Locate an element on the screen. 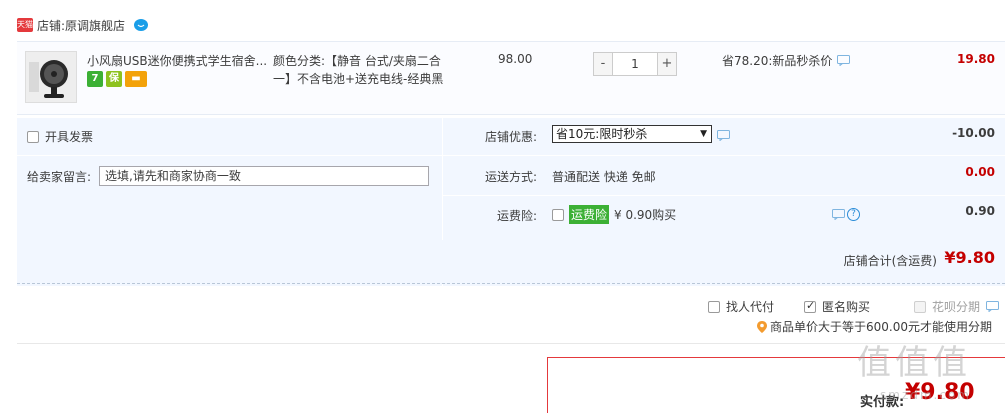 The width and height of the screenshot is (1005, 413). help-question-icon: ? is located at coordinates (853, 214).